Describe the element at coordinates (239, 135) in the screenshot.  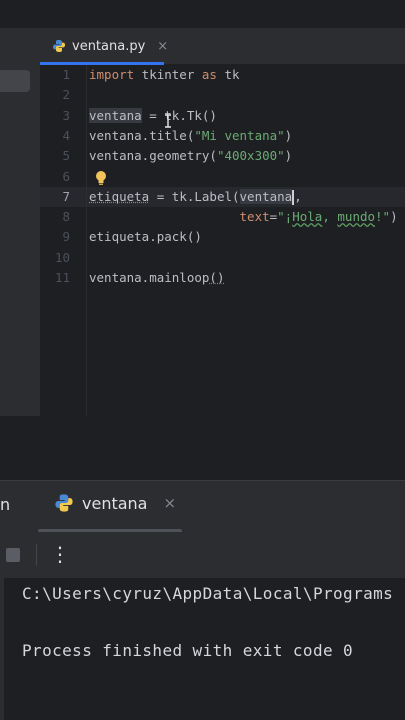
I see `code-token: "Mi ventana"` at that location.